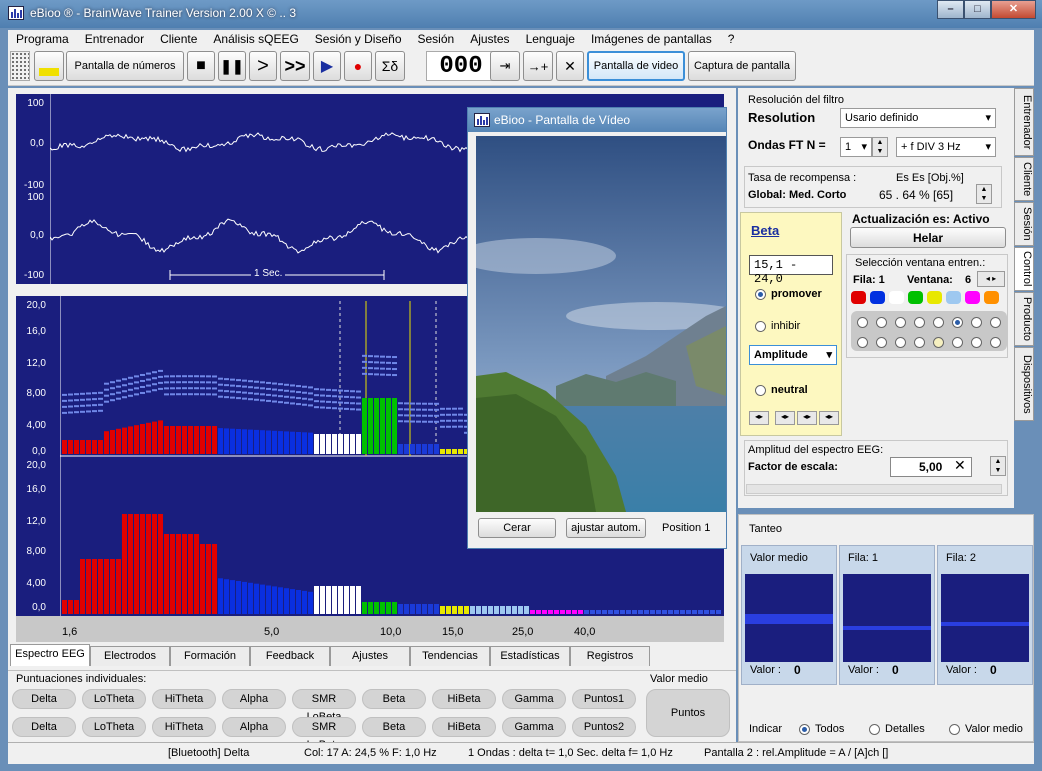 The width and height of the screenshot is (1042, 771). What do you see at coordinates (489, 39) in the screenshot?
I see `menu-ajustes: Ajustes` at bounding box center [489, 39].